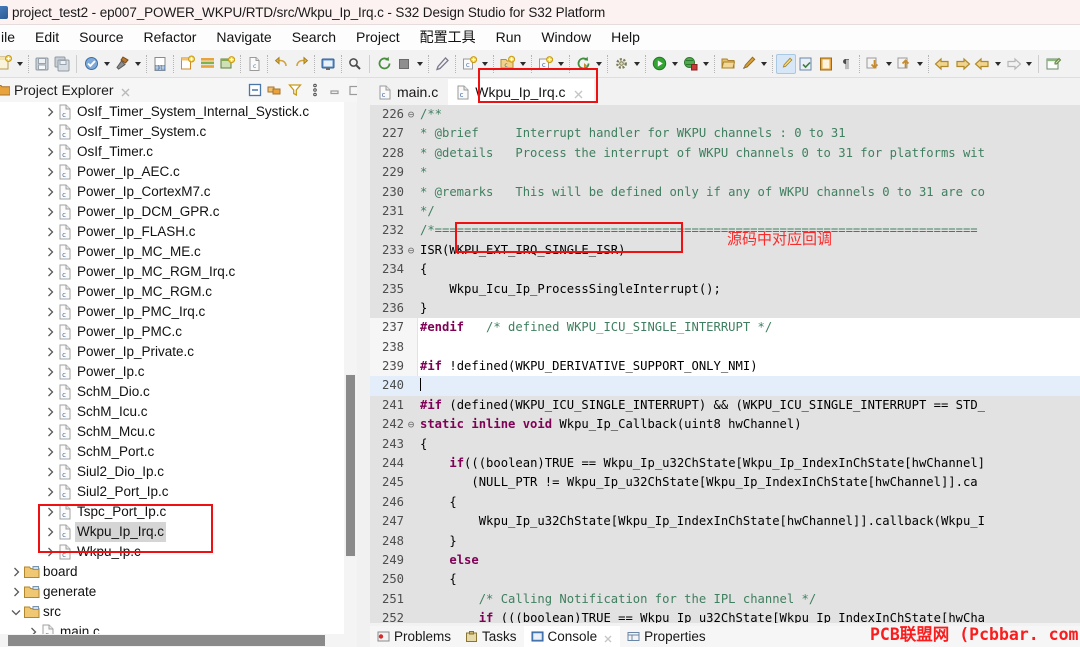  I want to click on tree-item: c OsIf_Timer.c, so click(178, 152).